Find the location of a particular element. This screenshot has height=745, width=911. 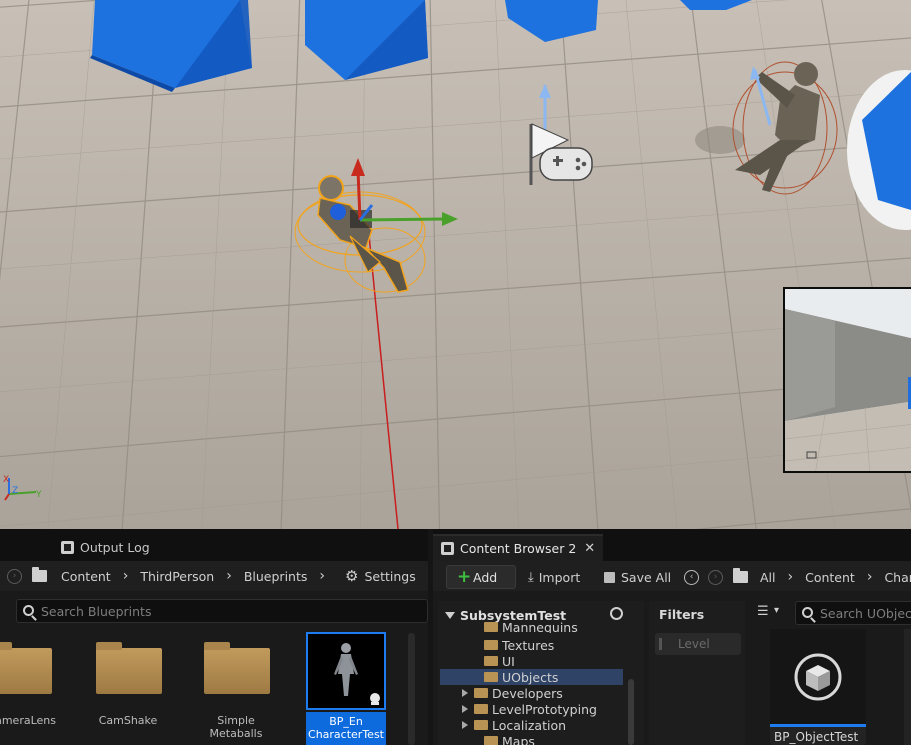

right-tabbar: Content Browser 2 ✕ is located at coordinates (672, 545).